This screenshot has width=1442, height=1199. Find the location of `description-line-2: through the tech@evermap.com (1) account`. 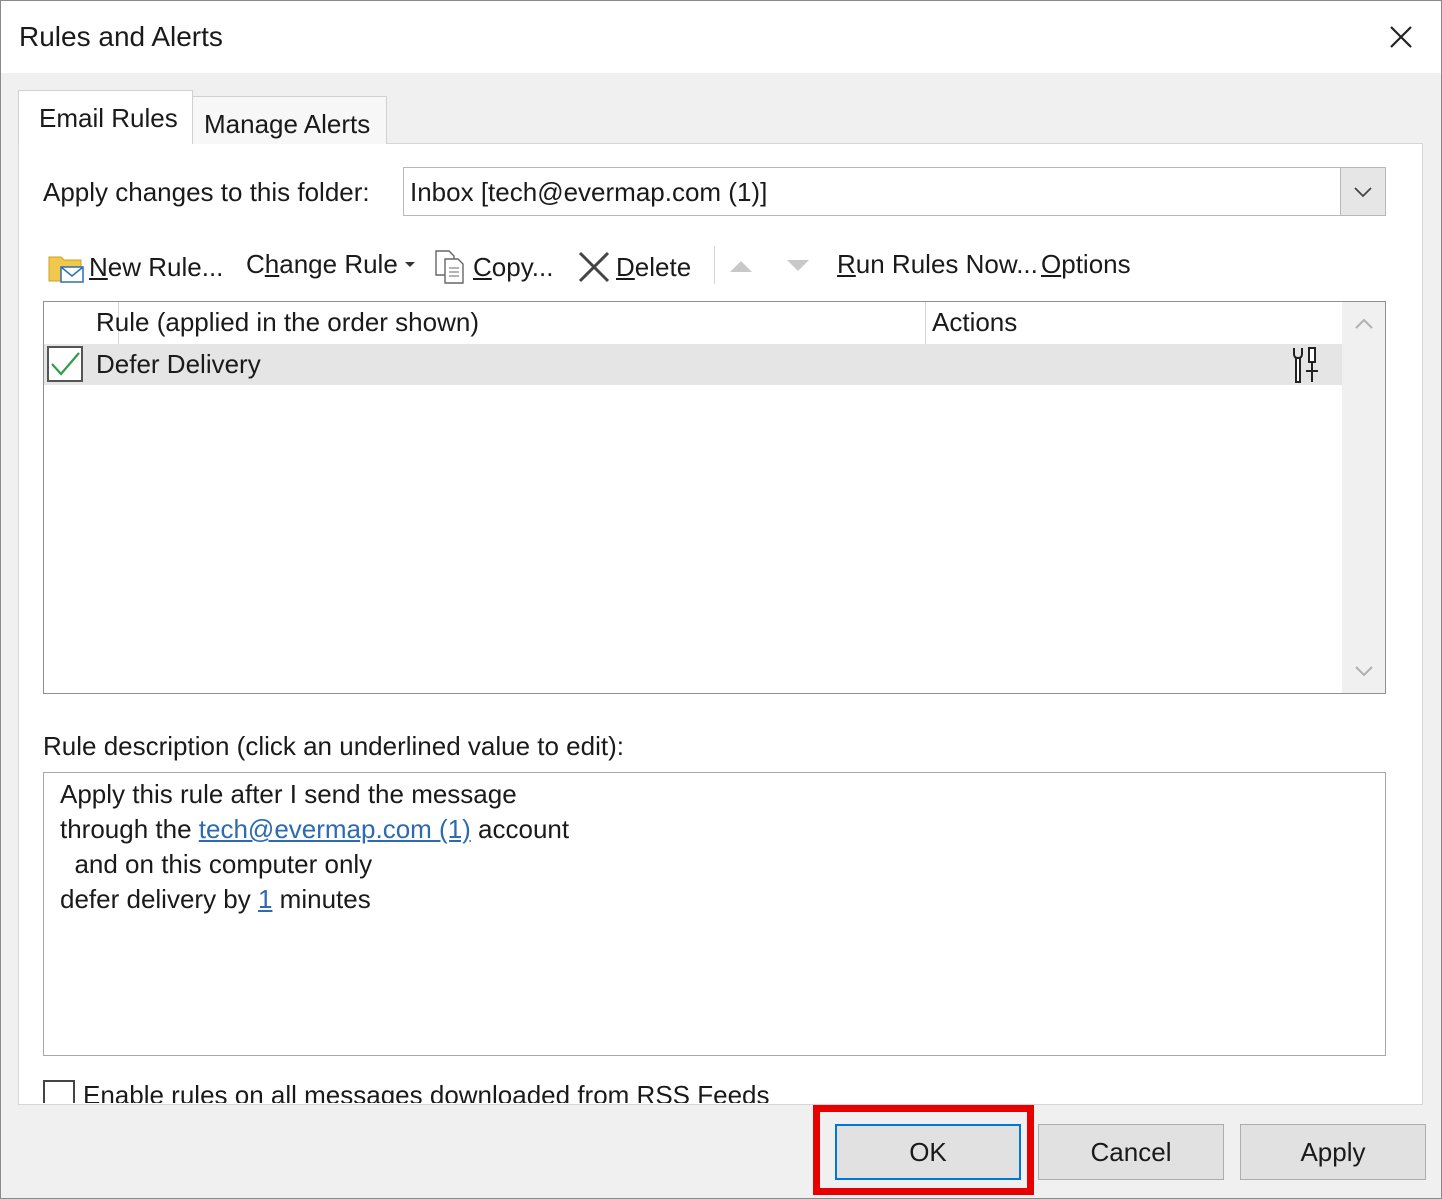

description-line-2: through the tech@evermap.com (1) account is located at coordinates (722, 829).